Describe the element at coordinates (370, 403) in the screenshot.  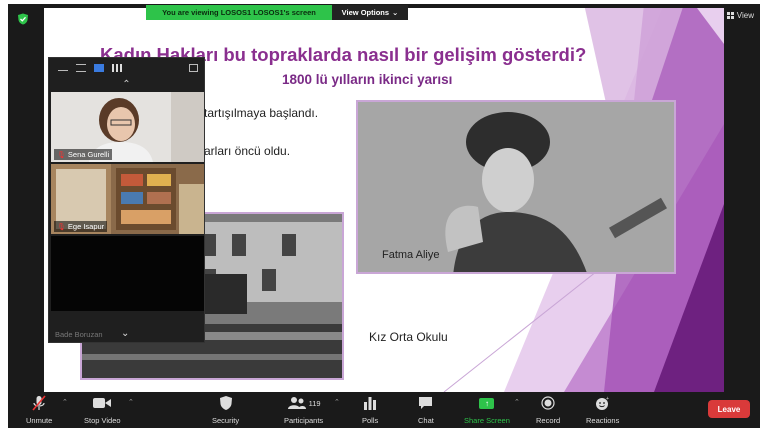
I see `bar-chart-icon` at that location.